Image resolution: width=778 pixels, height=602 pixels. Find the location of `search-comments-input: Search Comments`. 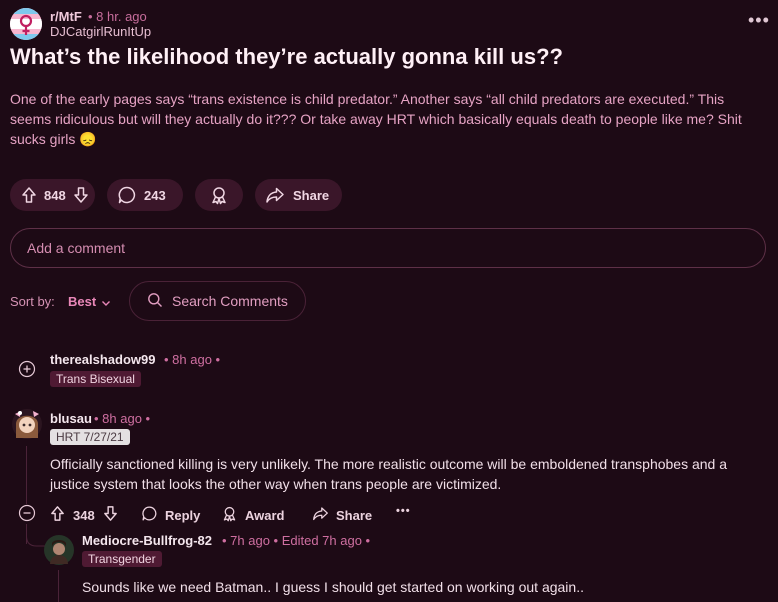

search-comments-input: Search Comments is located at coordinates (217, 301).